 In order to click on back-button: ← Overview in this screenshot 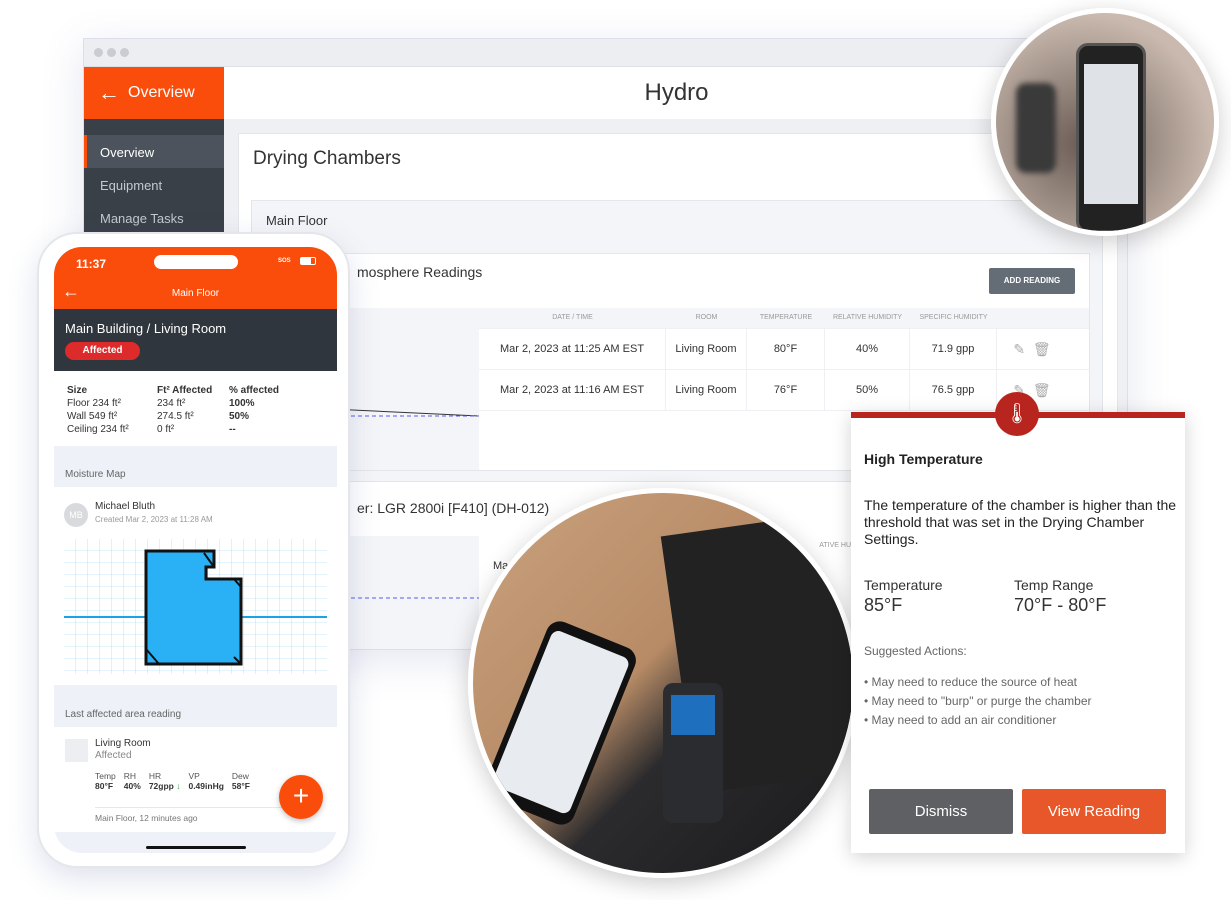, I will do `click(154, 93)`.